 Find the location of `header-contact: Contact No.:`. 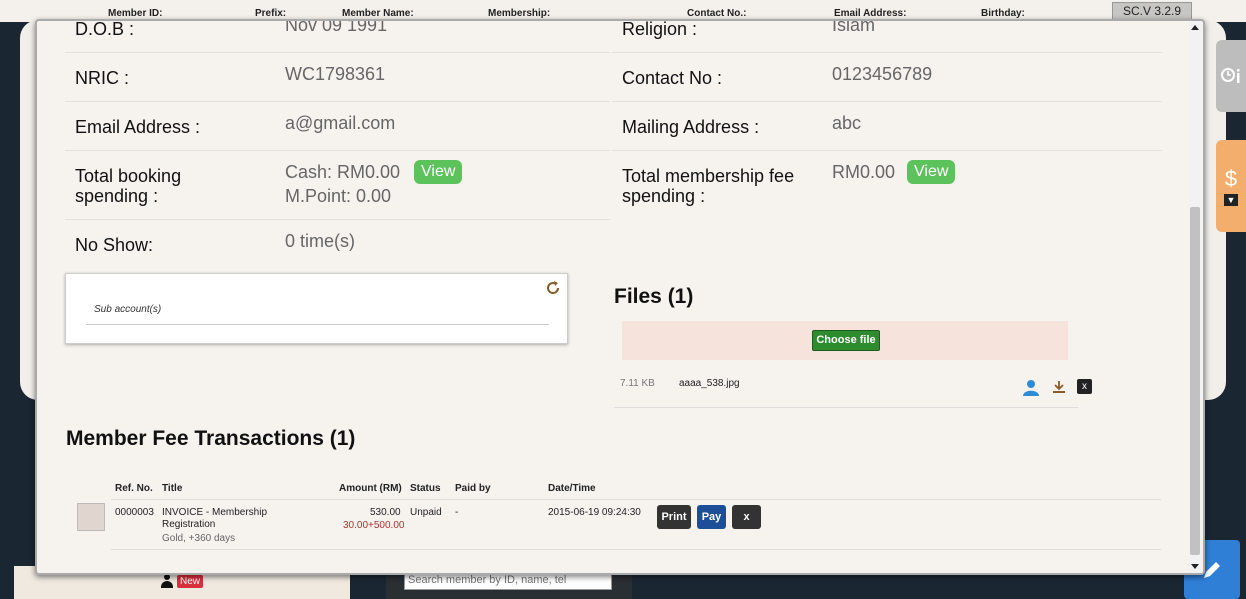

header-contact: Contact No.: is located at coordinates (717, 13).